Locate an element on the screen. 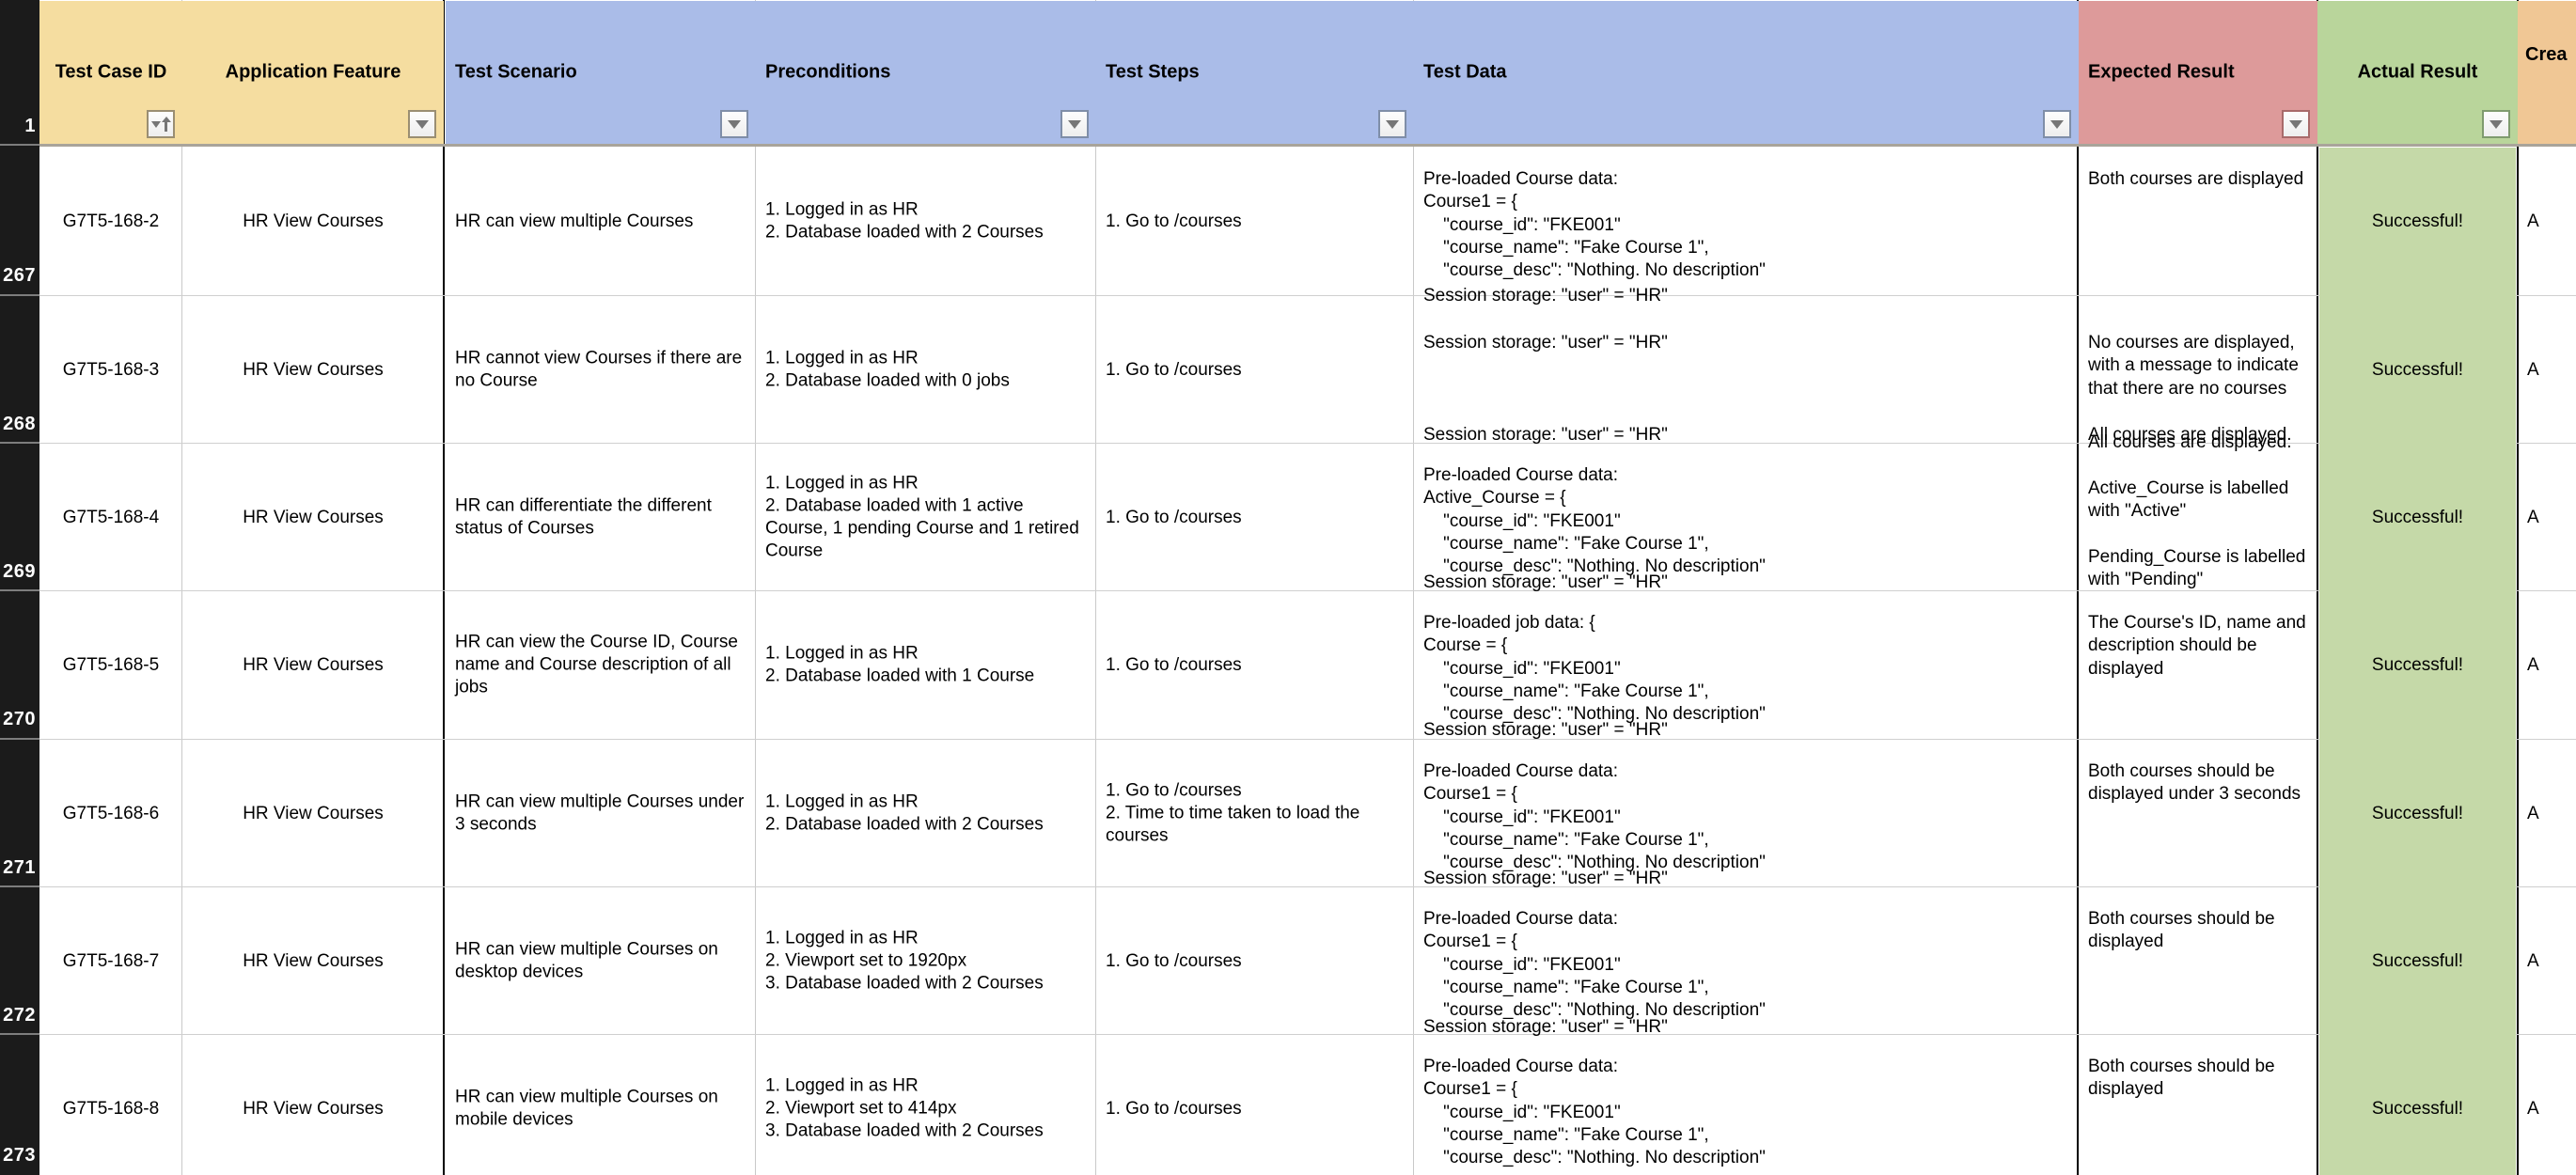 The width and height of the screenshot is (2576, 1175). column-header-preconditions: Preconditions is located at coordinates (926, 72).